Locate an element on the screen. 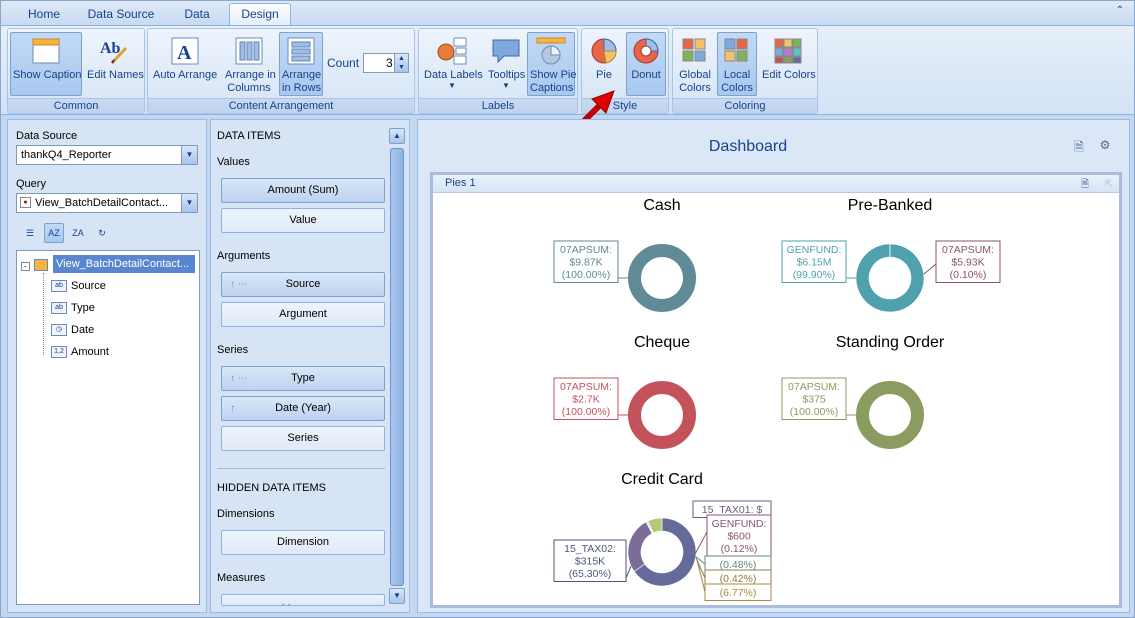  sort-za-icon: ZA is located at coordinates (78, 233).